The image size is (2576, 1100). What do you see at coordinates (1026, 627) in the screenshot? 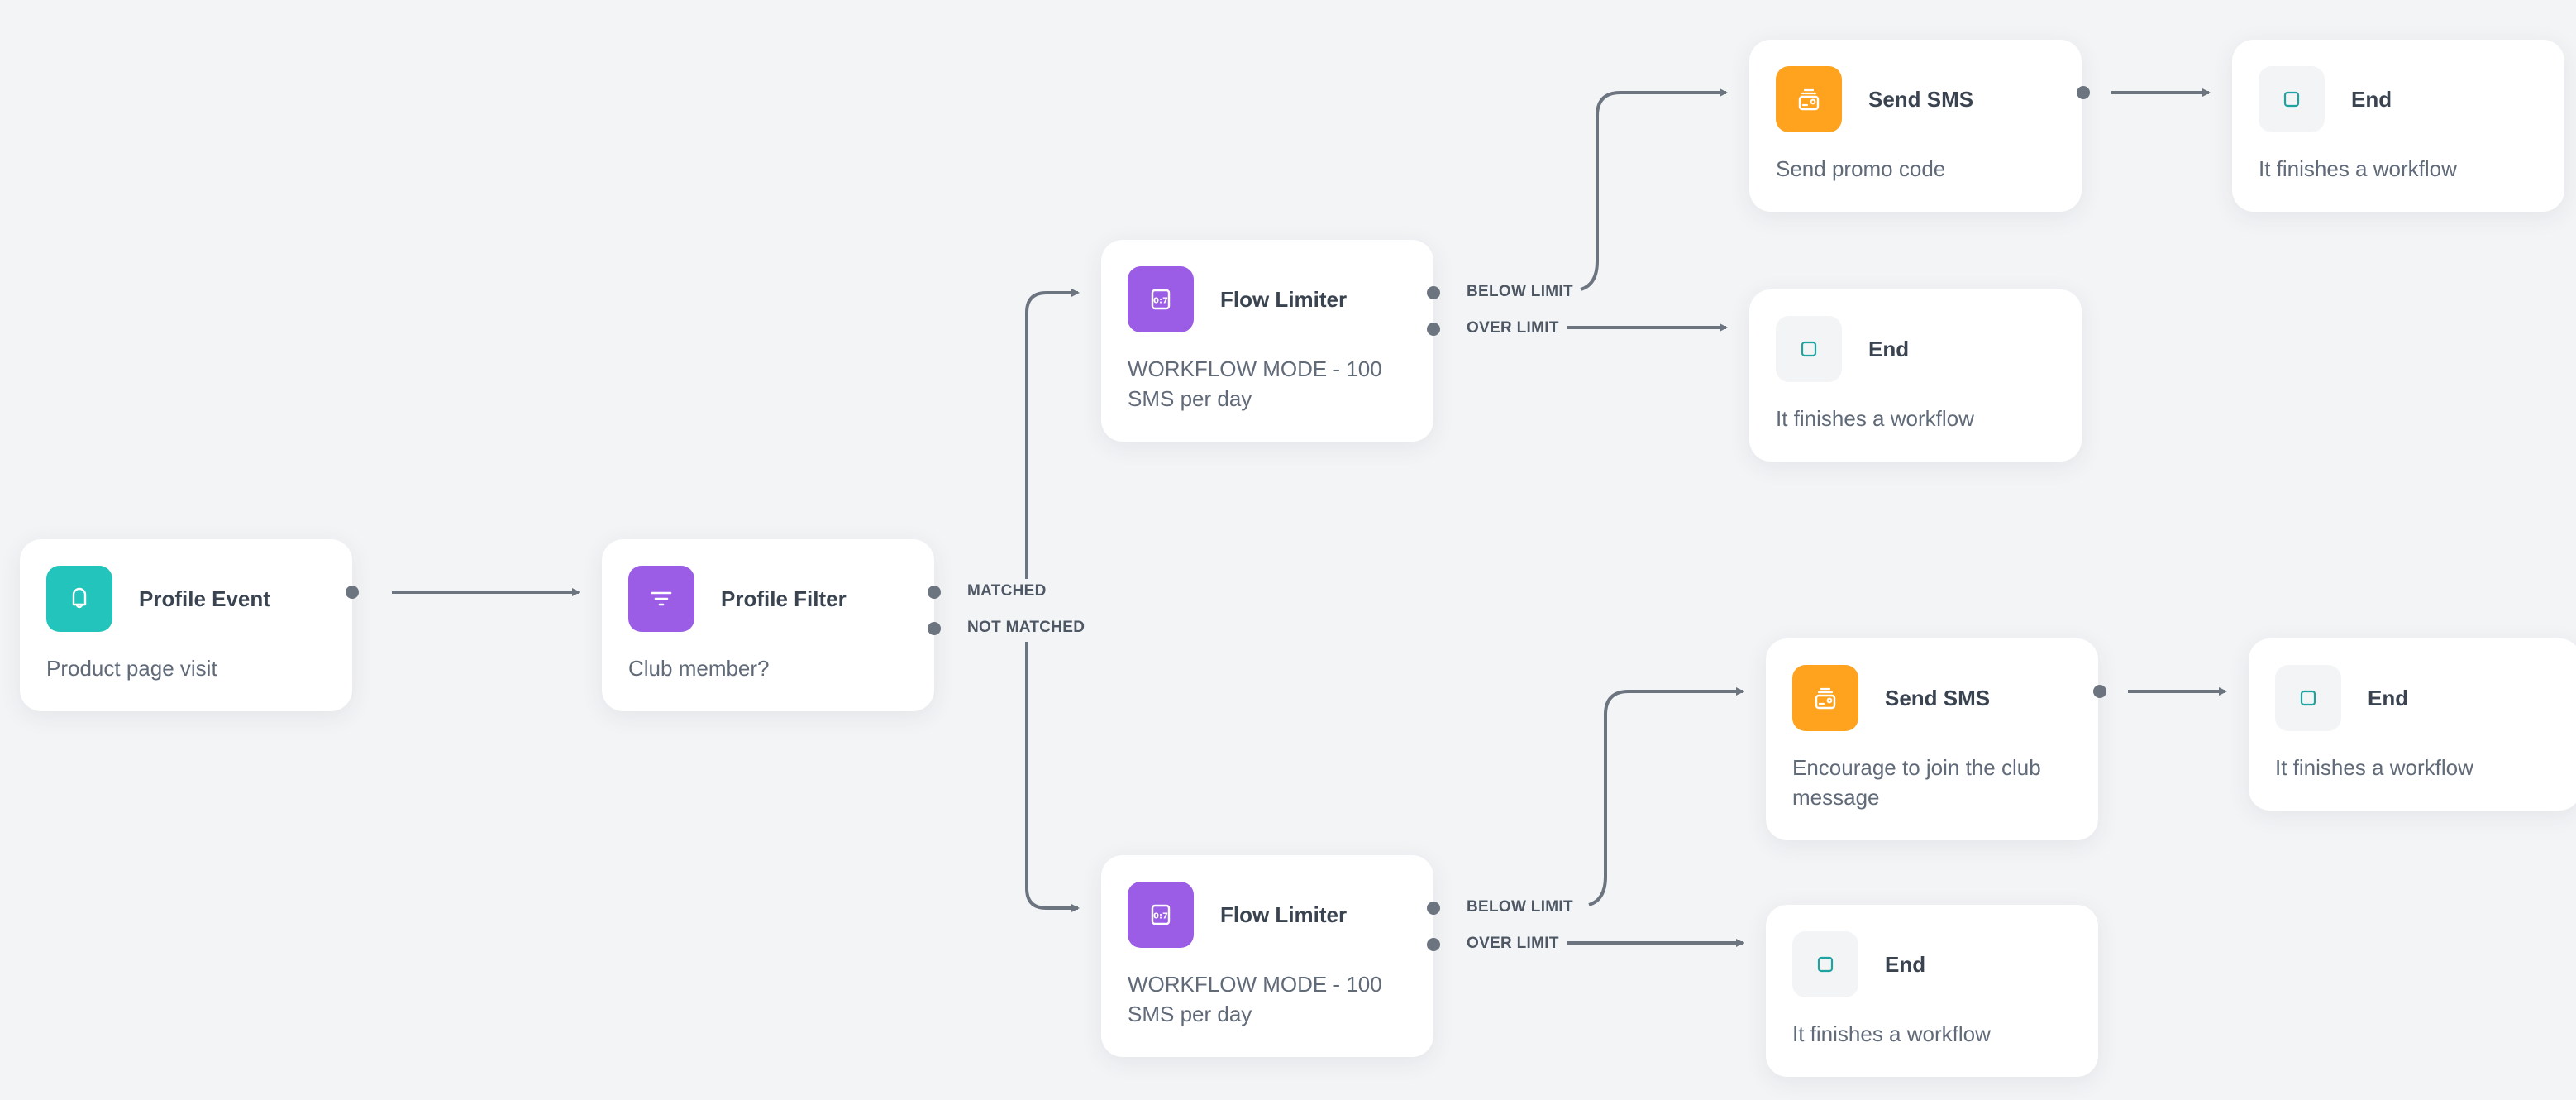
I see `port-label-not-matched: NOT MATCHED` at bounding box center [1026, 627].